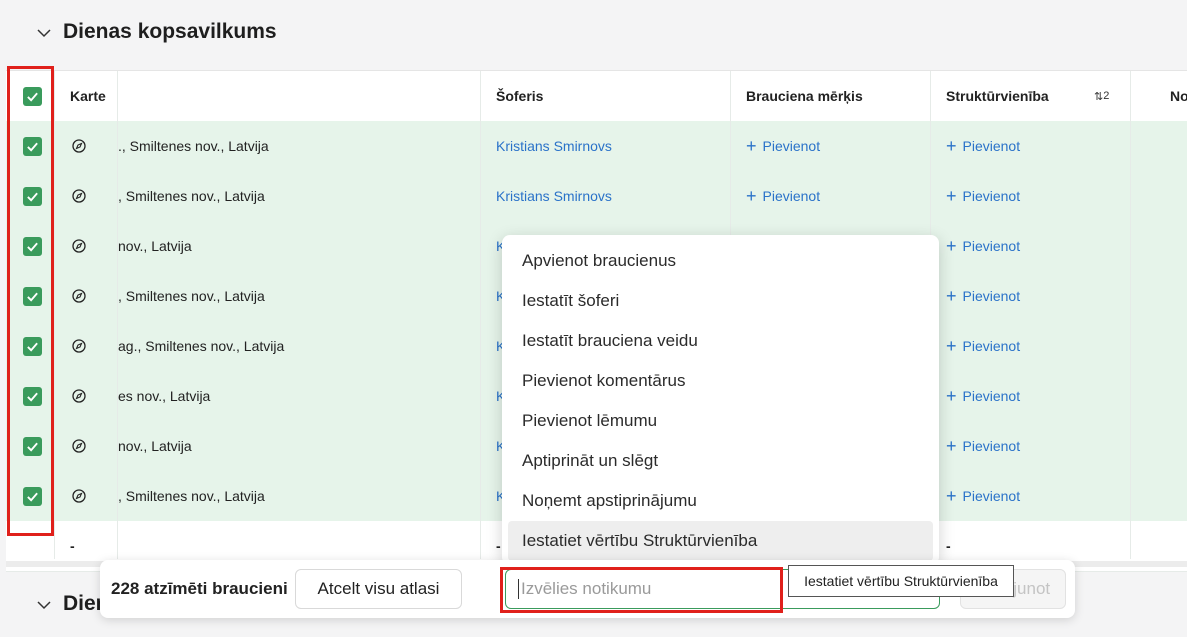 Image resolution: width=1187 pixels, height=637 pixels. Describe the element at coordinates (30, 301) in the screenshot. I see `checkbox-column-highlight` at that location.